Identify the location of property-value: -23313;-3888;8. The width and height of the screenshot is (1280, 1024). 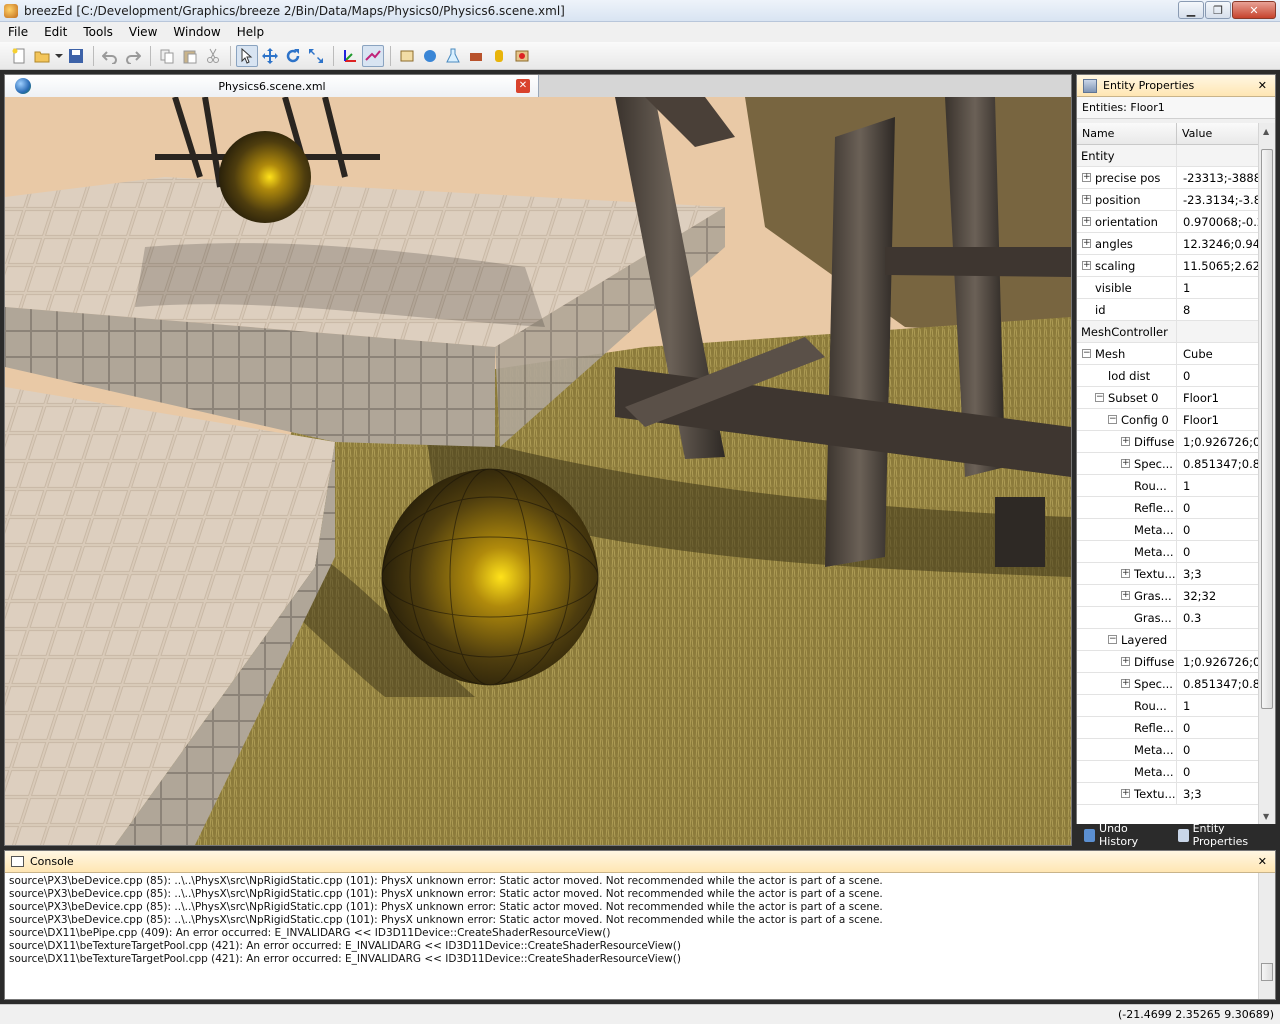
(1218, 177).